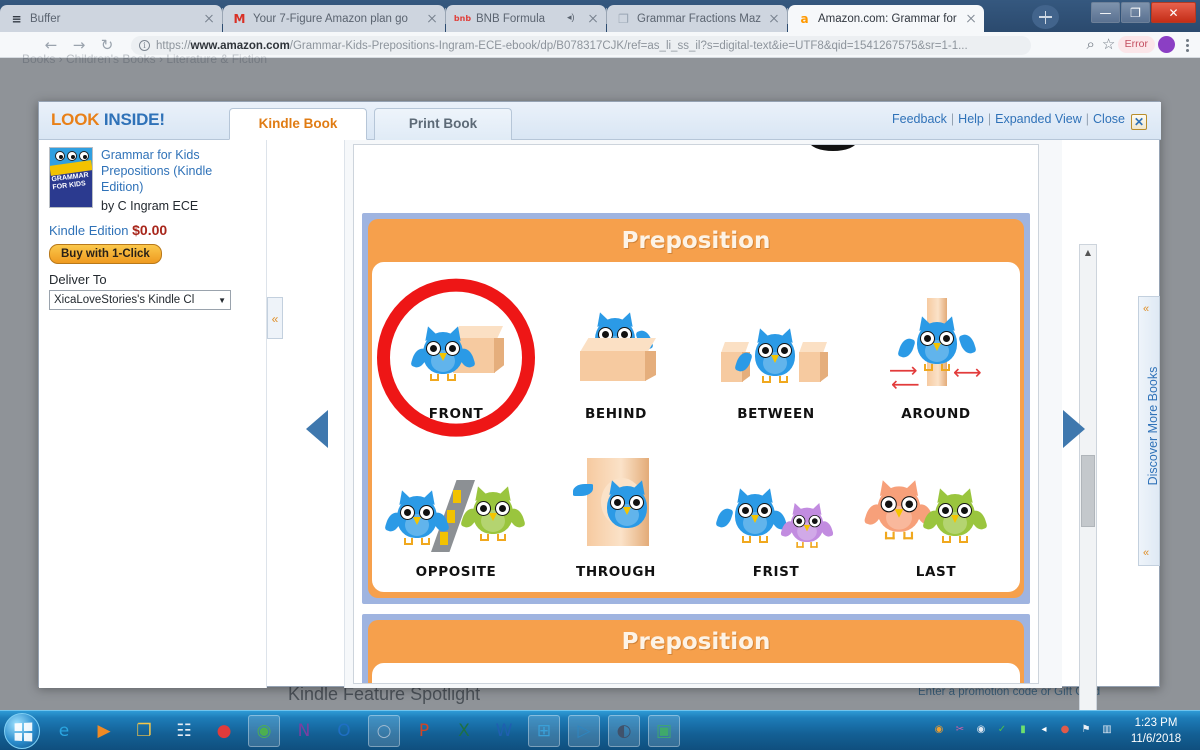  What do you see at coordinates (184, 731) in the screenshot?
I see `taskbar-calculator: ☷` at bounding box center [184, 731].